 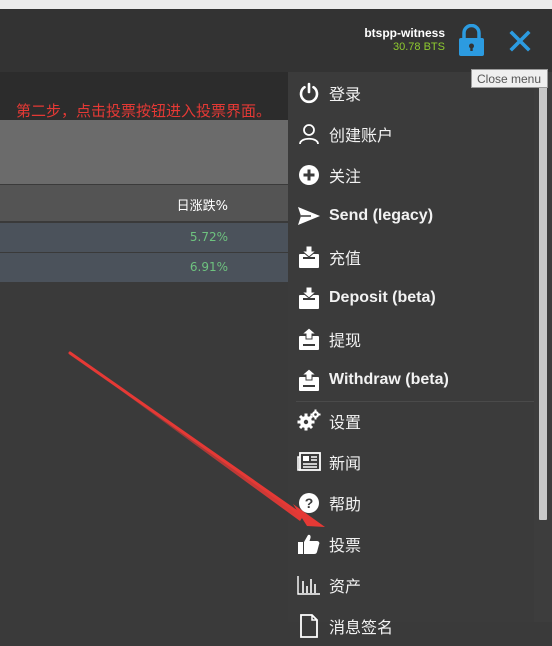 What do you see at coordinates (309, 421) in the screenshot?
I see `gears-icon` at bounding box center [309, 421].